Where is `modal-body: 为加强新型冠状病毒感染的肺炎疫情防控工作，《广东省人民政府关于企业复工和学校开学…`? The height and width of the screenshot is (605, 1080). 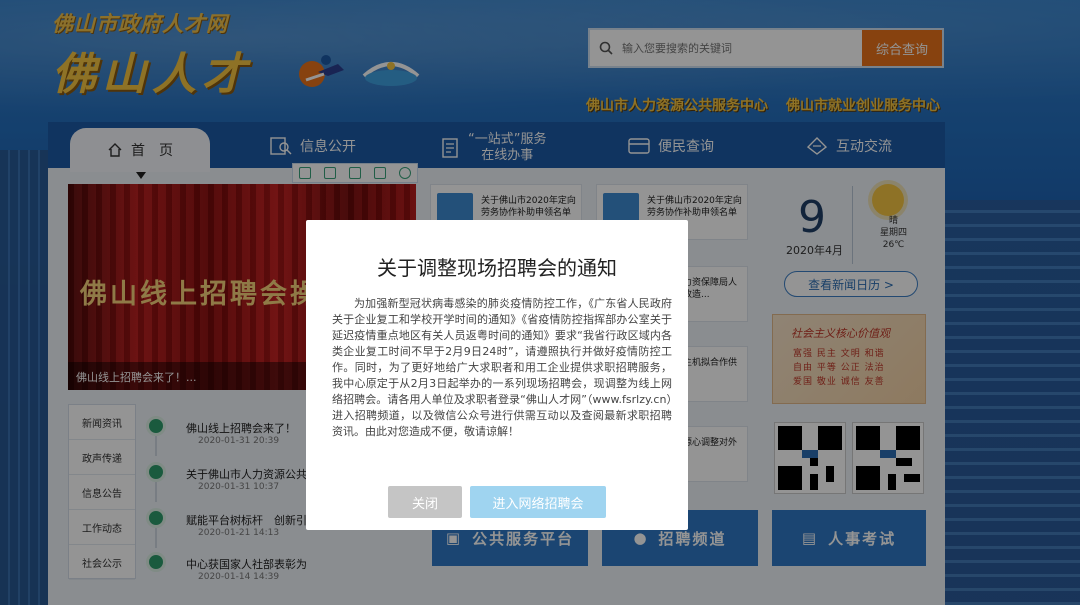
modal-body: 为加强新型冠状病毒感染的肺炎疫情防控工作，《广东省人民政府关于企业复工和学校开学… is located at coordinates (502, 367).